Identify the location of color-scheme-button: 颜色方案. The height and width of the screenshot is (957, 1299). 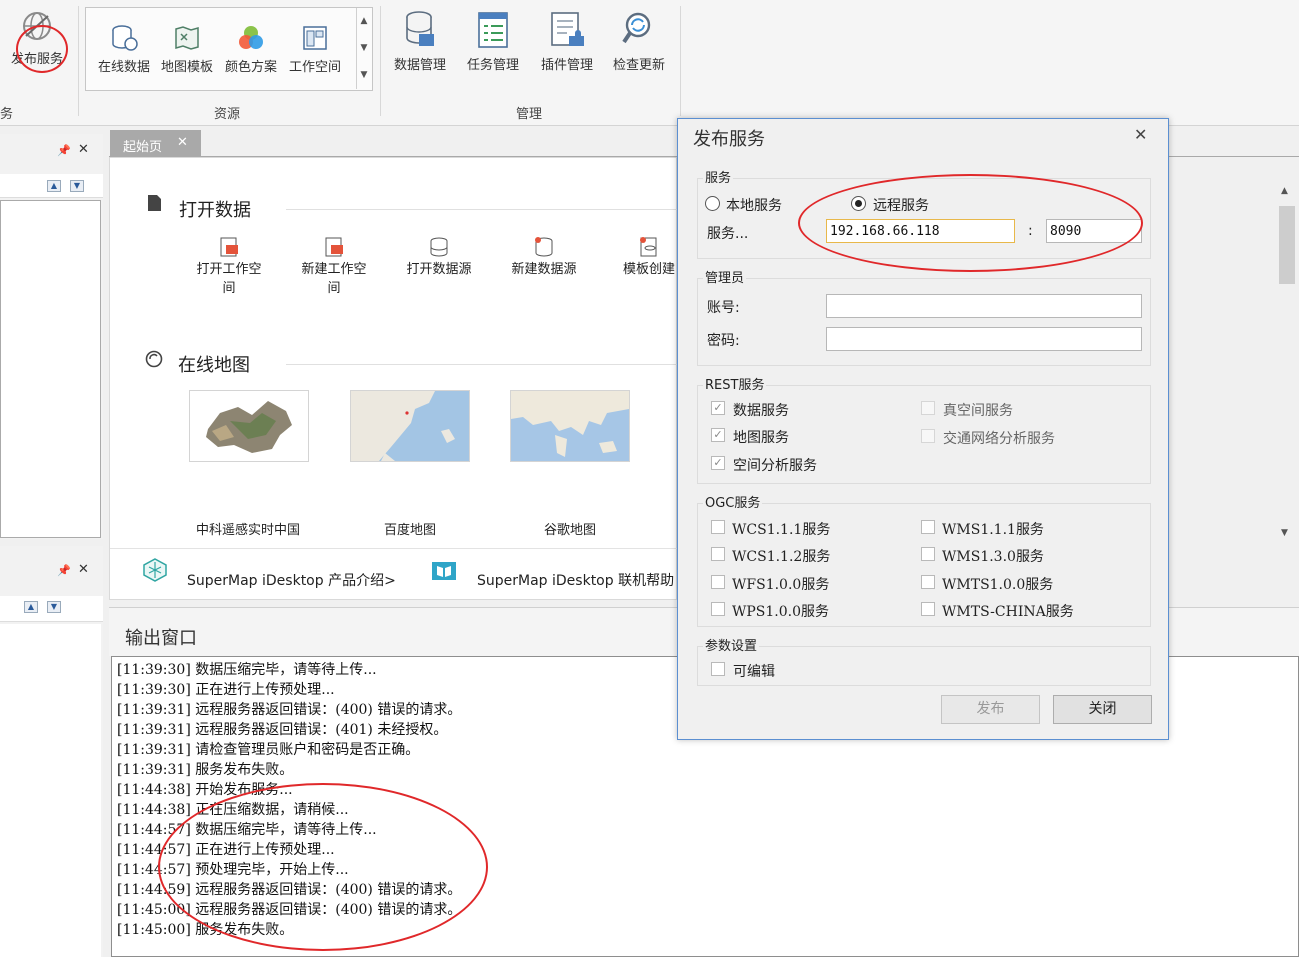
(251, 49).